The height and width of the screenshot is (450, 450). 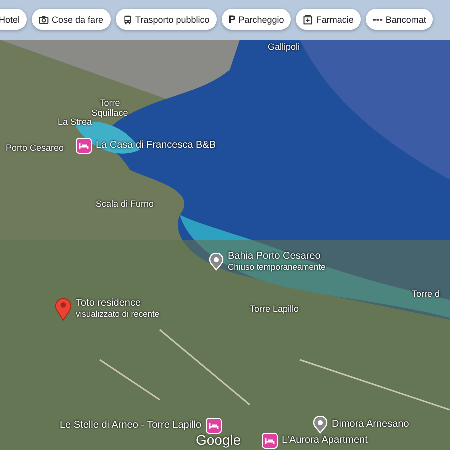 I want to click on category-chip: Cose da fare, so click(x=71, y=19).